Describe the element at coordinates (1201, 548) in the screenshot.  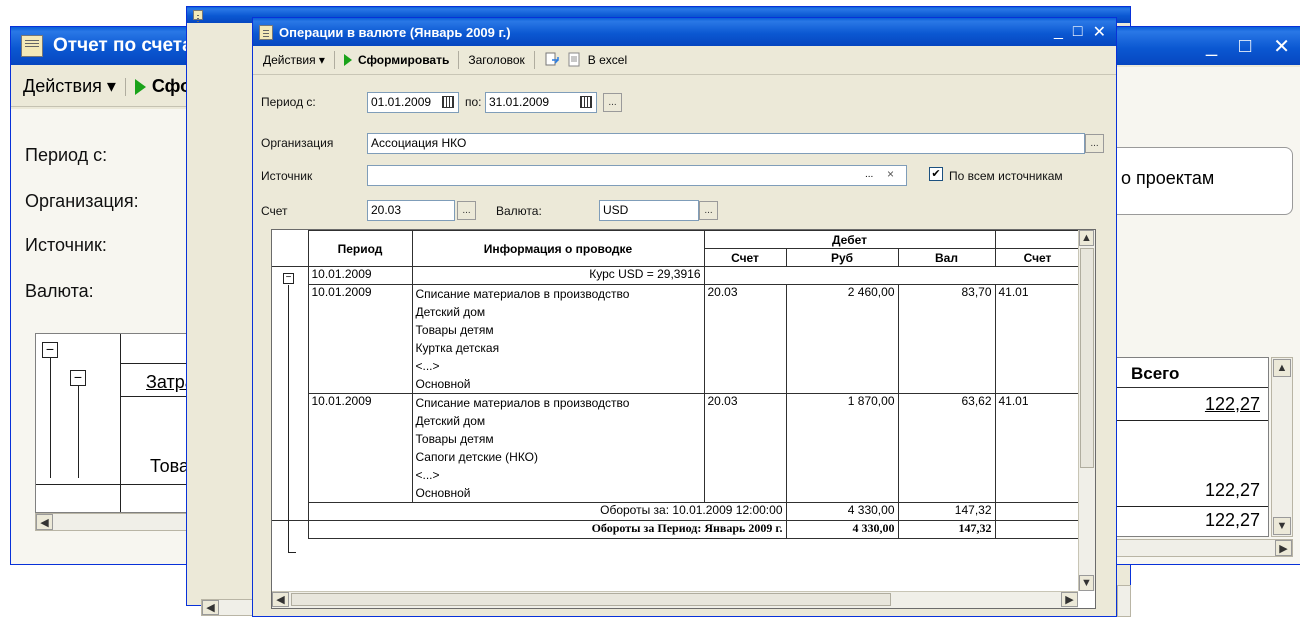
I see `horizontal-scrollbar: ▶` at that location.